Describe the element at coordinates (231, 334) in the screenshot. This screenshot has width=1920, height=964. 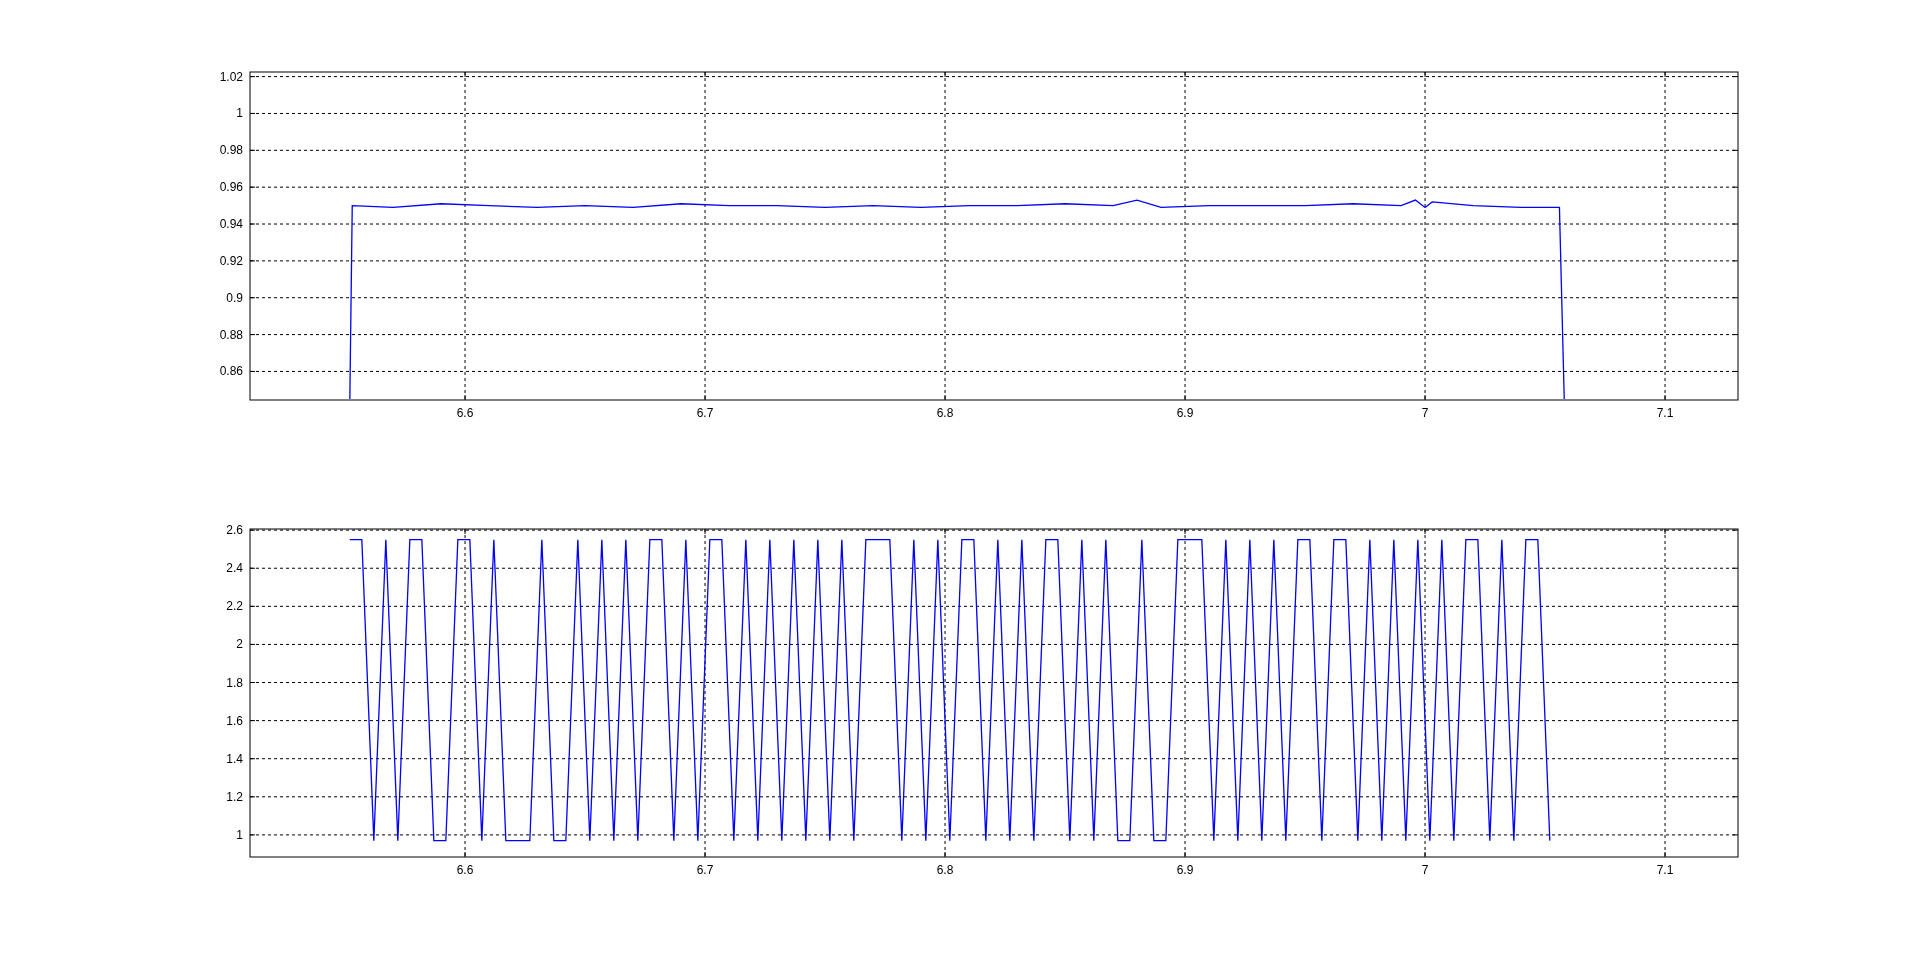
I see `y-tick-label: 0.88` at that location.